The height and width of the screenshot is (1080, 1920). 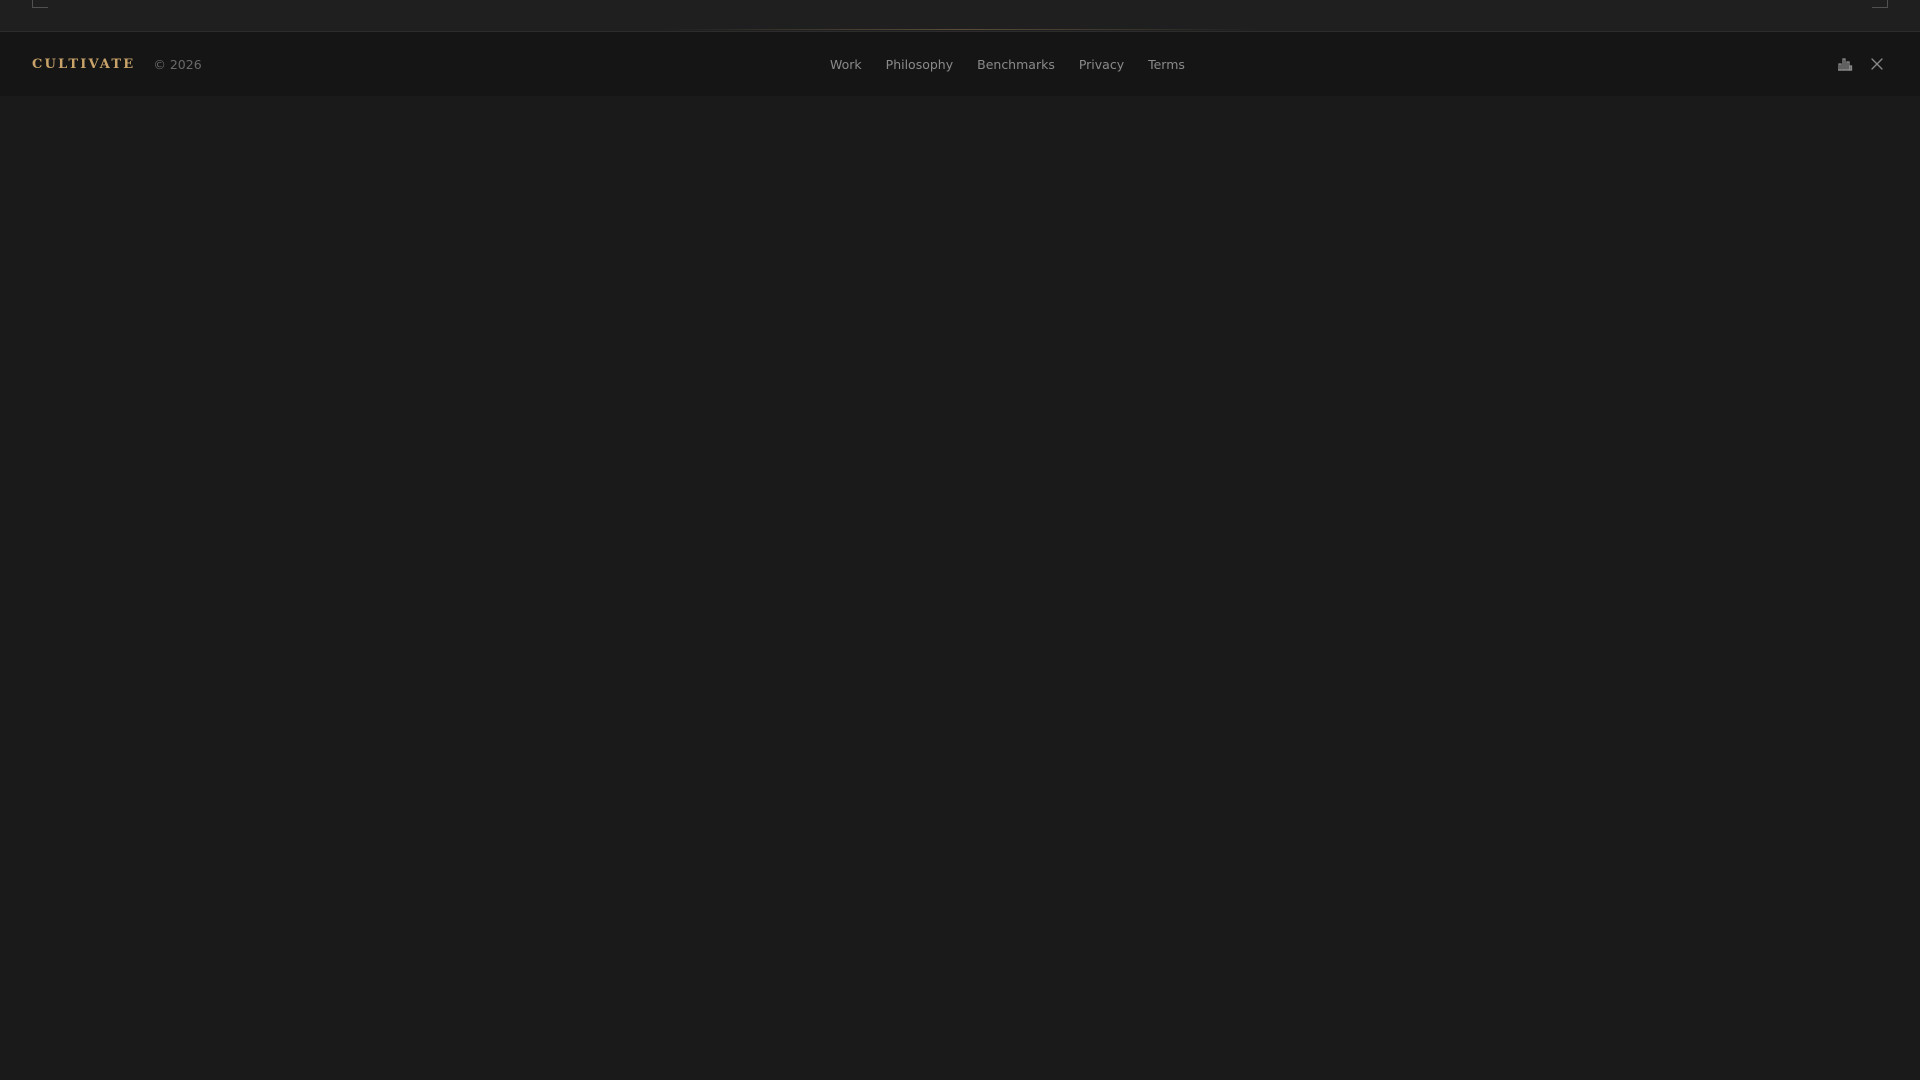 I want to click on chart-icon, so click(x=1845, y=64).